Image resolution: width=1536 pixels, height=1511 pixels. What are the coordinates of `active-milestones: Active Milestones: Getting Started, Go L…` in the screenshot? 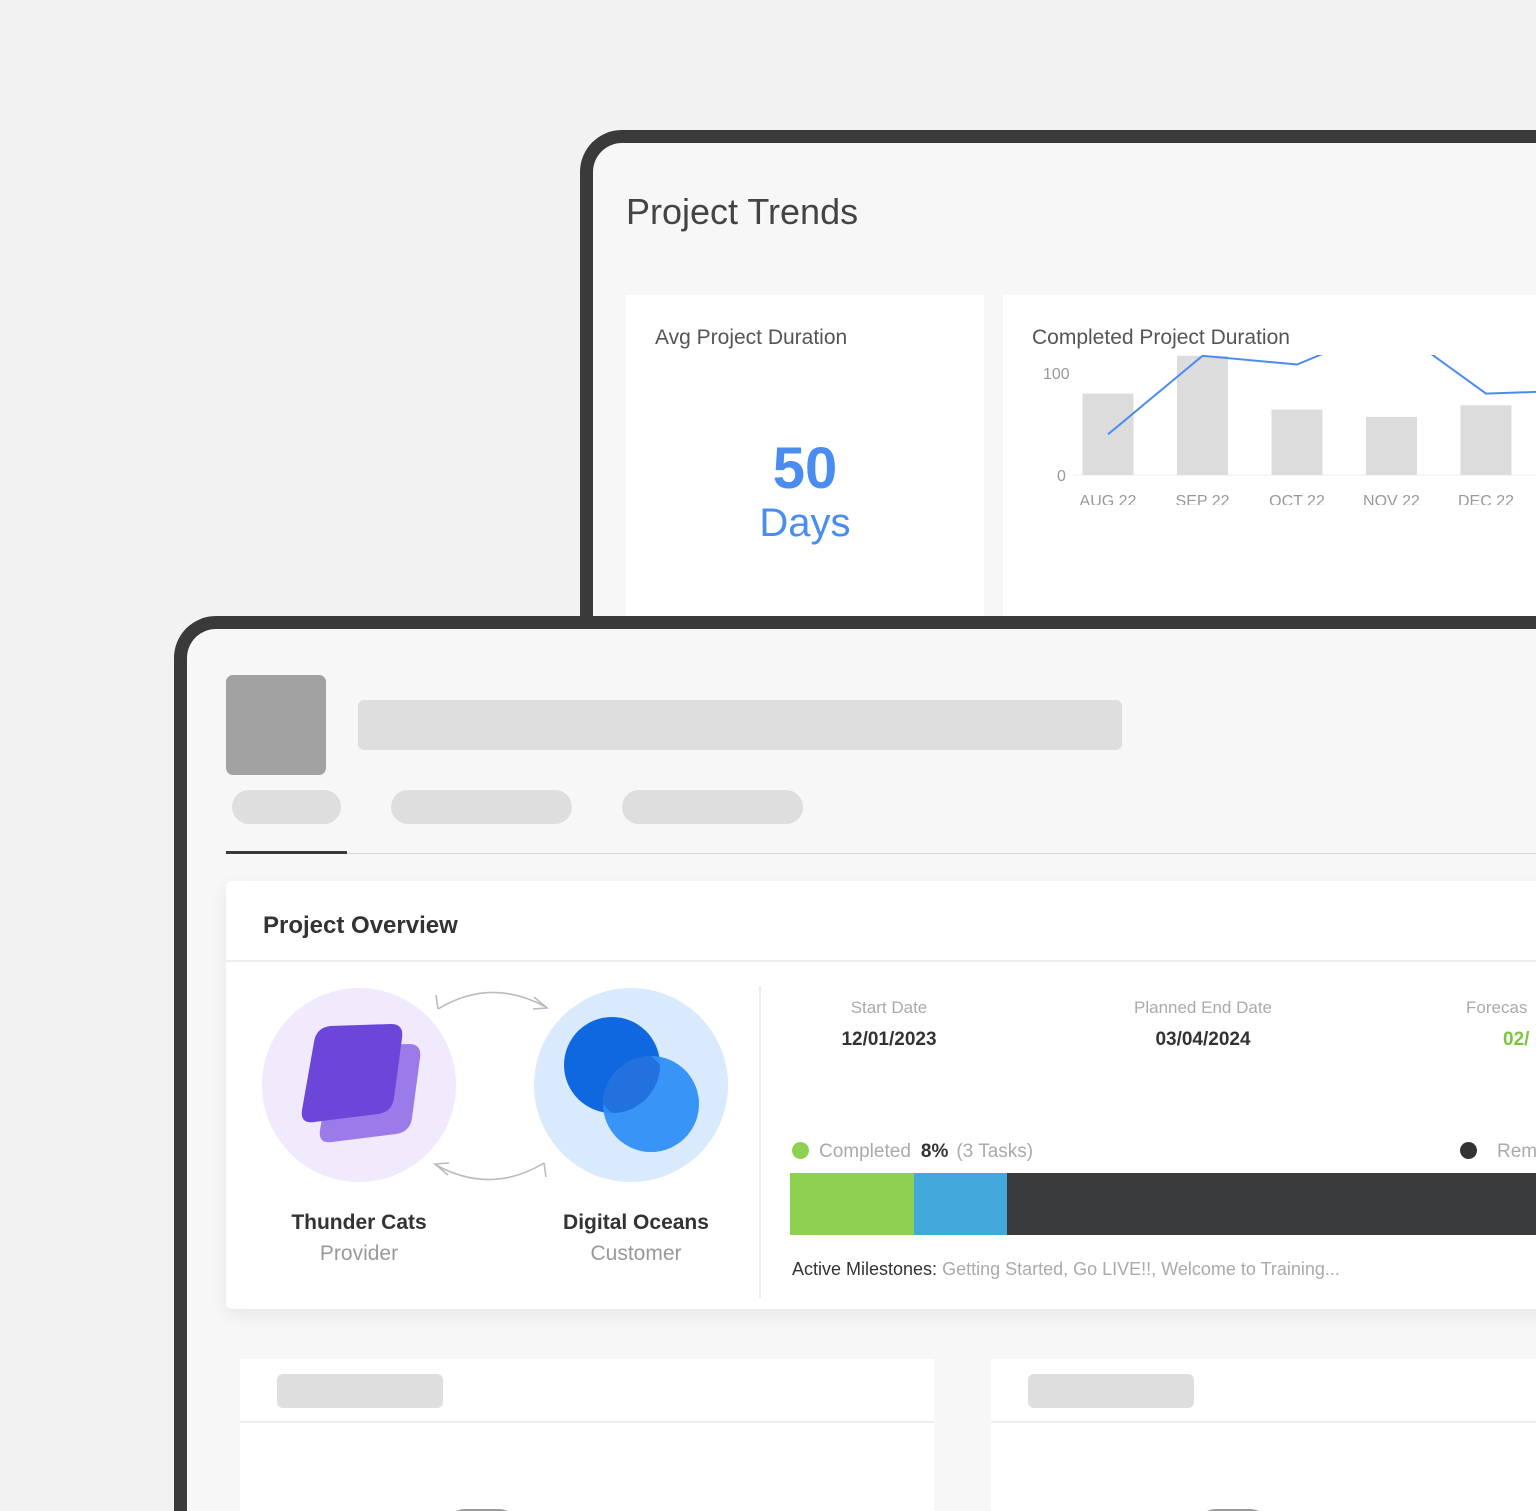 It's located at (1066, 1269).